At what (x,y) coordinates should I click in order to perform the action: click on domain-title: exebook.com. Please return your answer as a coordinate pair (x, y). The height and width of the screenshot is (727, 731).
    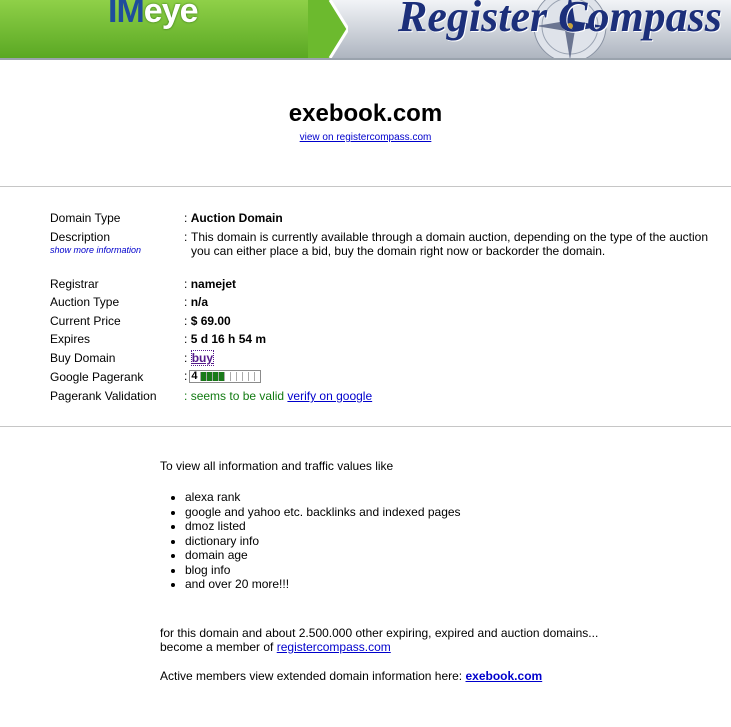
    Looking at the image, I should click on (365, 113).